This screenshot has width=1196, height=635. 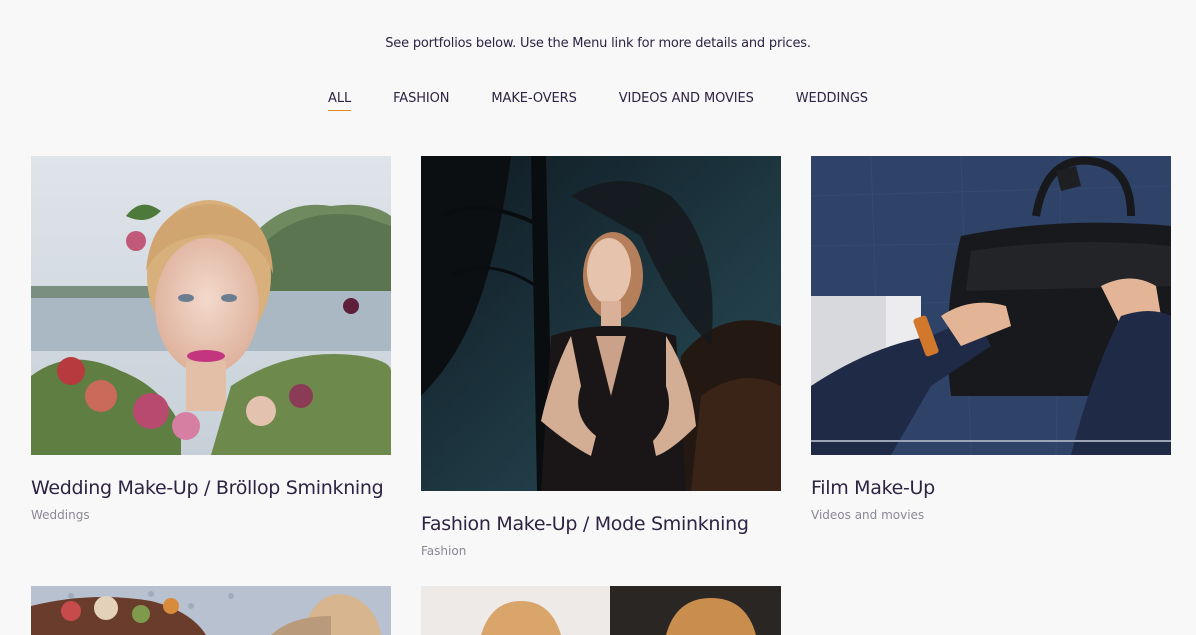 I want to click on filter-make-overs: MAKE-OVERS, so click(x=533, y=100).